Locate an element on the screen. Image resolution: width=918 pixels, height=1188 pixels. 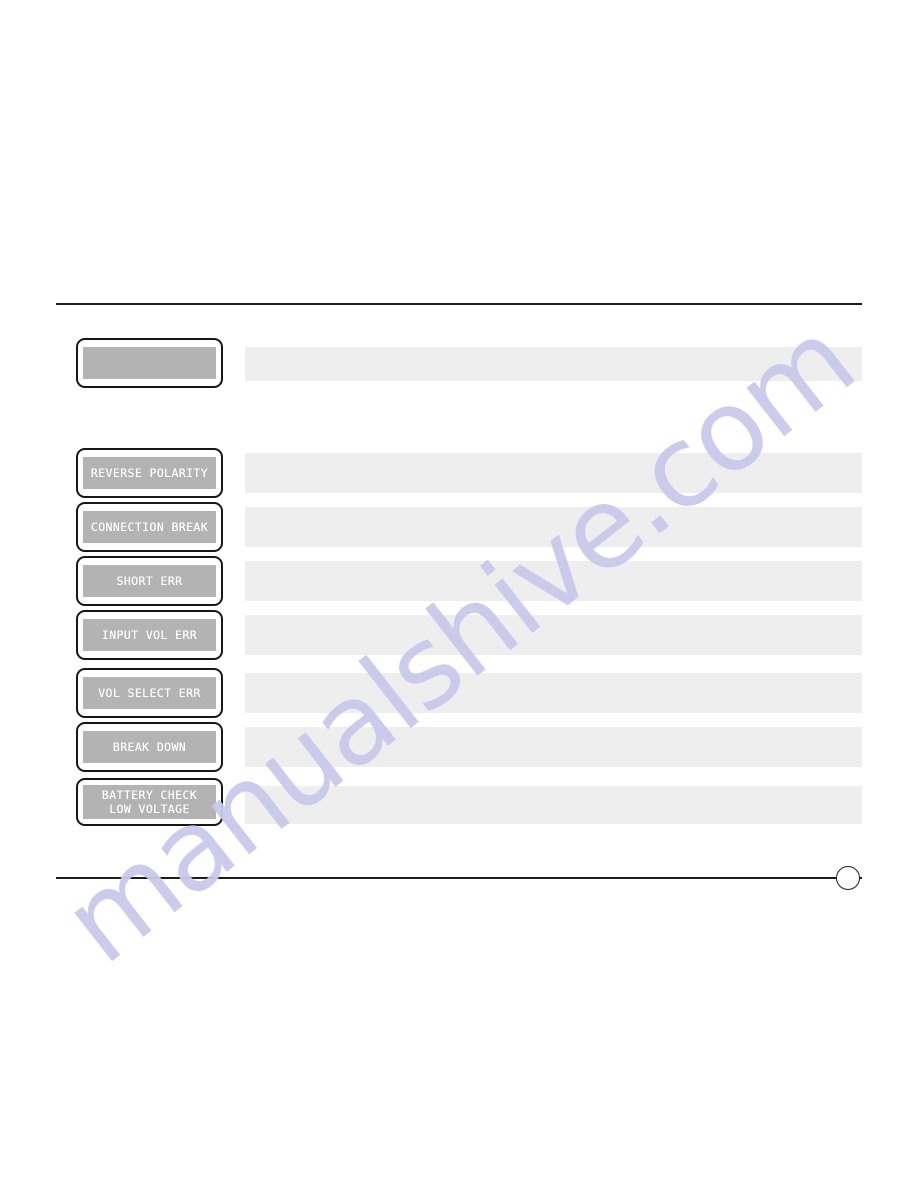
lcd-screen: BATTERY CHECK LOW VOLTAGE is located at coordinates (149, 802).